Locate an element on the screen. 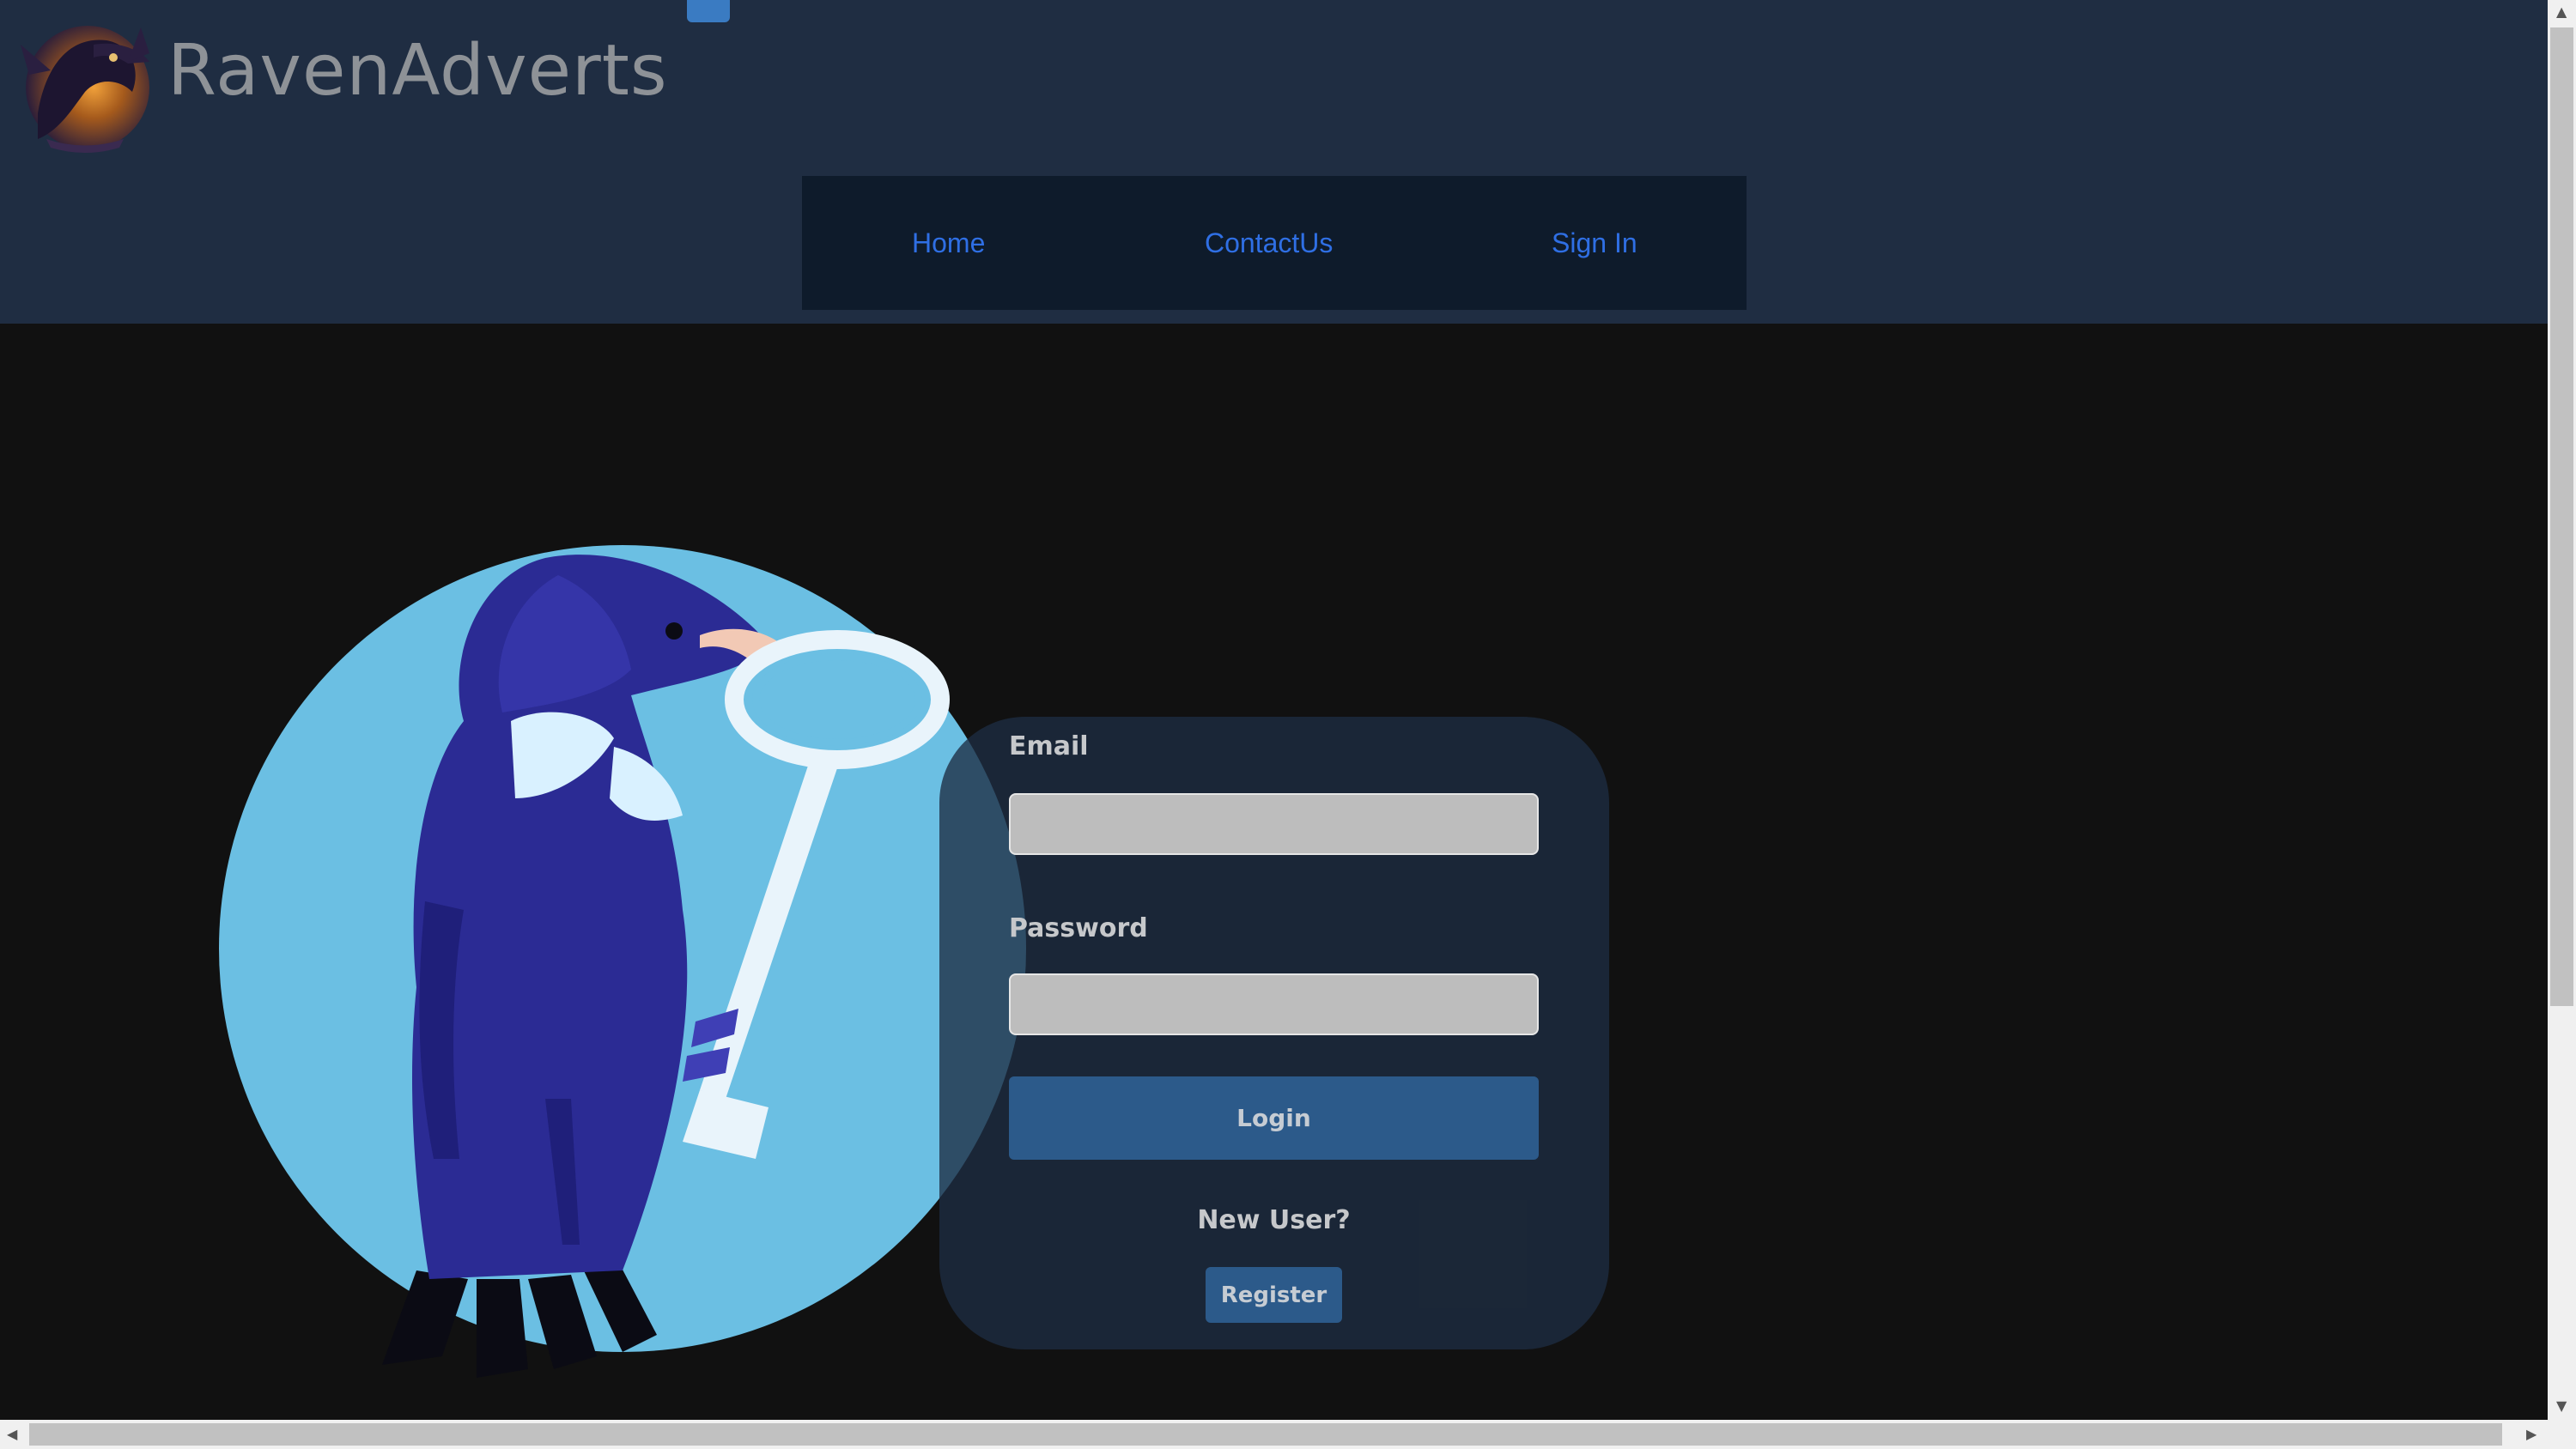 This screenshot has width=2576, height=1449. nav-contactus-link: ContactUs is located at coordinates (1269, 243).